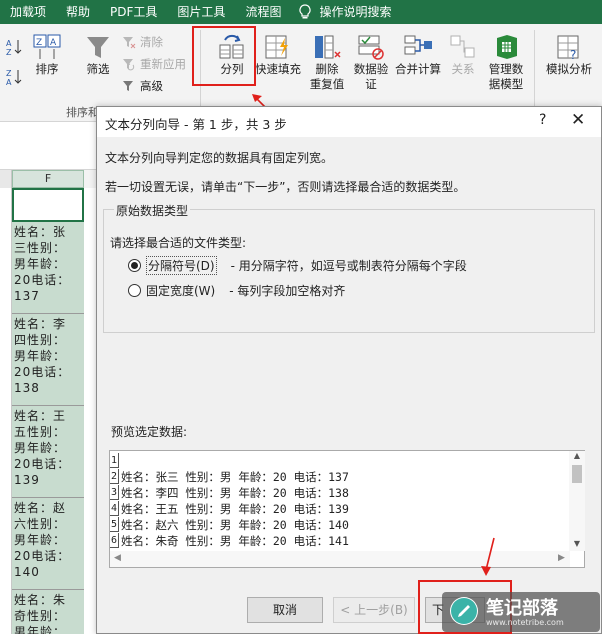 The height and width of the screenshot is (634, 602). What do you see at coordinates (462, 46) in the screenshot?
I see `relationships-icon` at bounding box center [462, 46].